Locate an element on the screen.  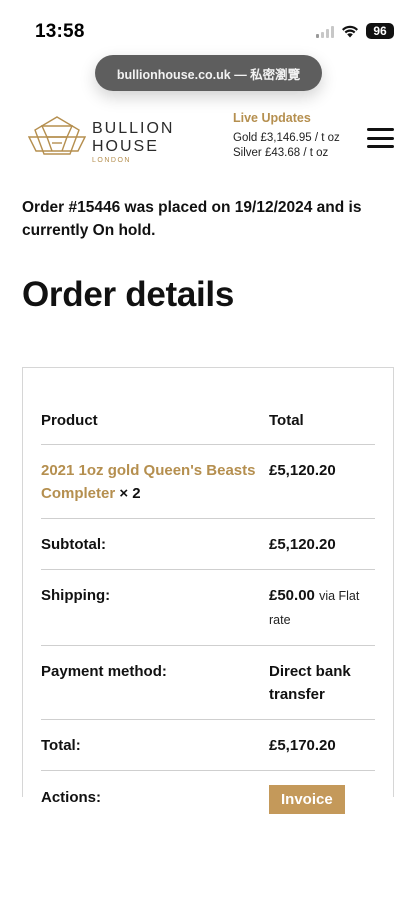
product-link: 2021 1oz gold Queen's Beasts Completer is located at coordinates (148, 482).